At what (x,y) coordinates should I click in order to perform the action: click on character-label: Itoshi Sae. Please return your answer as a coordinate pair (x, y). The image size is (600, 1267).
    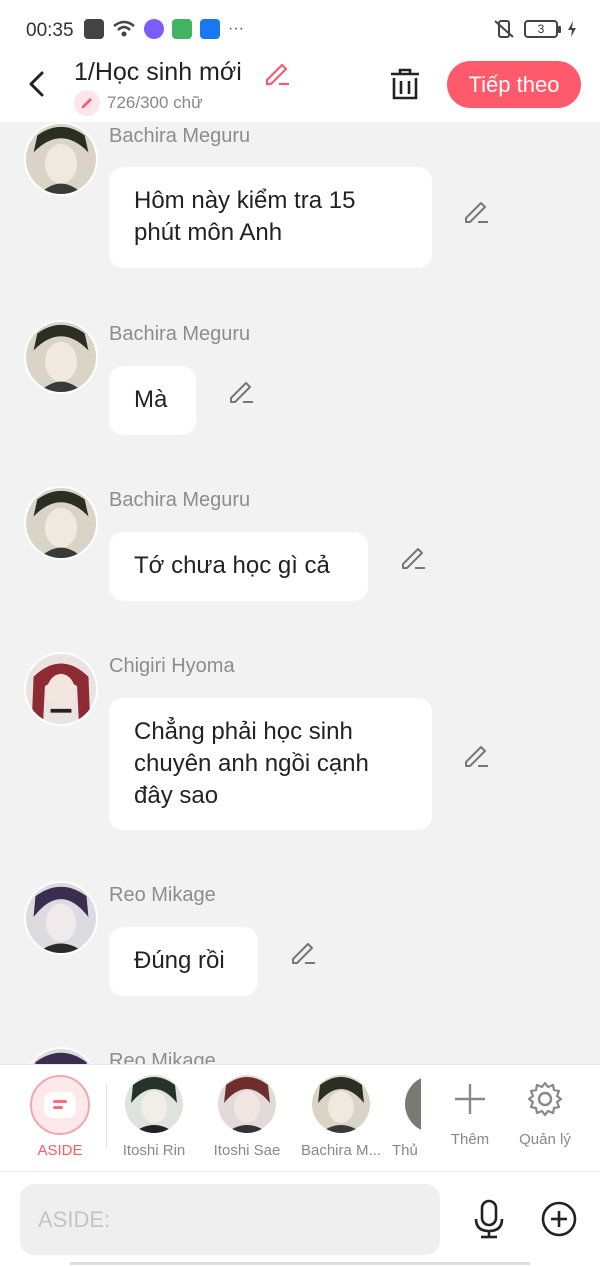
    Looking at the image, I should click on (247, 1150).